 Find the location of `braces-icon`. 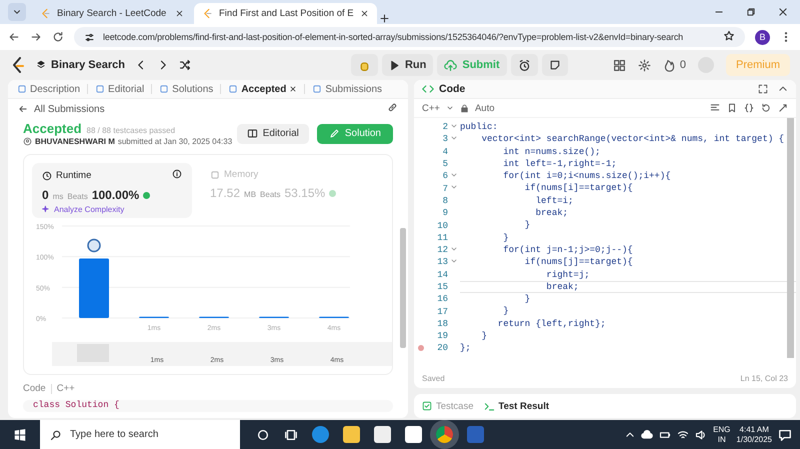

braces-icon is located at coordinates (749, 108).